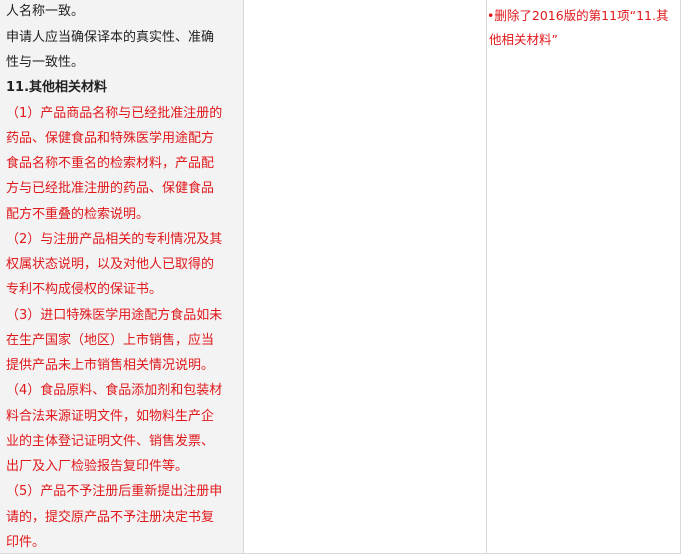  I want to click on red-text-line: 料合法来源证明文件，如物料生产企, so click(110, 416).